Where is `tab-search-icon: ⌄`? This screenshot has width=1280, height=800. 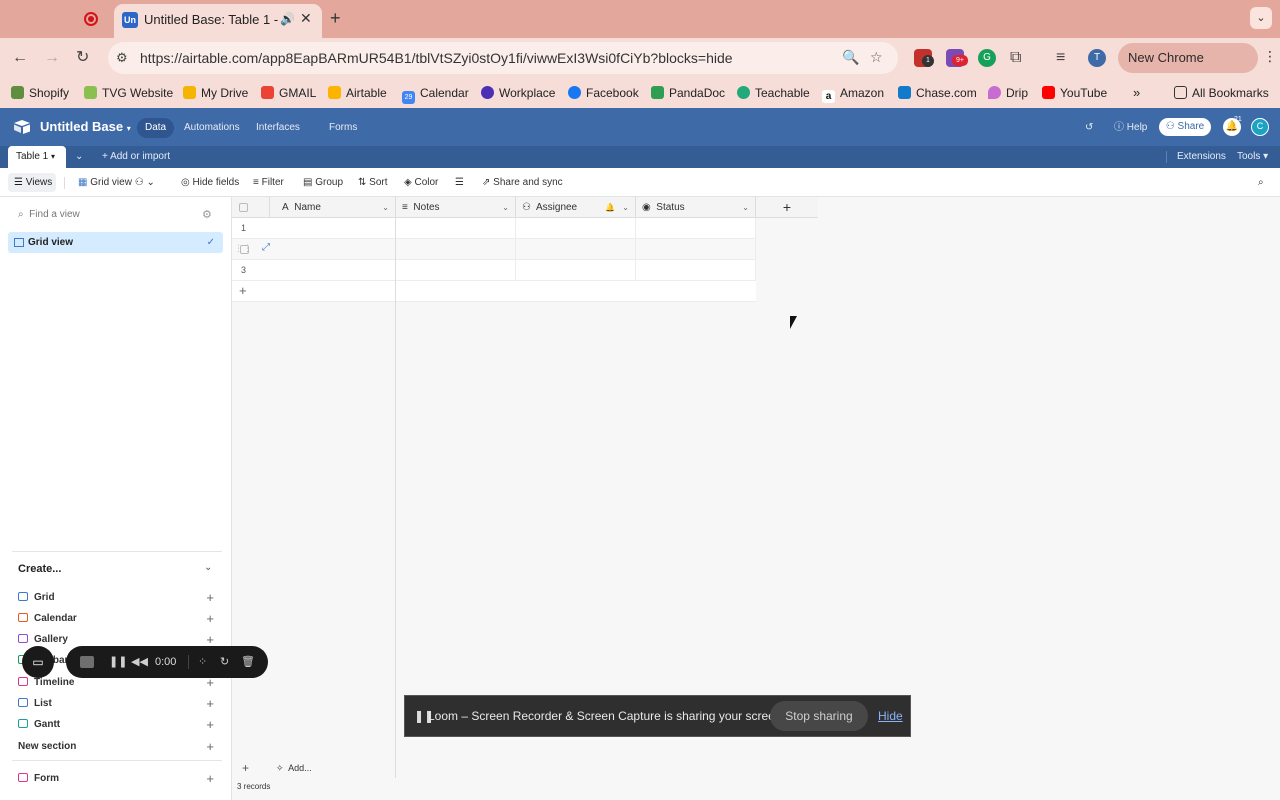 tab-search-icon: ⌄ is located at coordinates (1261, 18).